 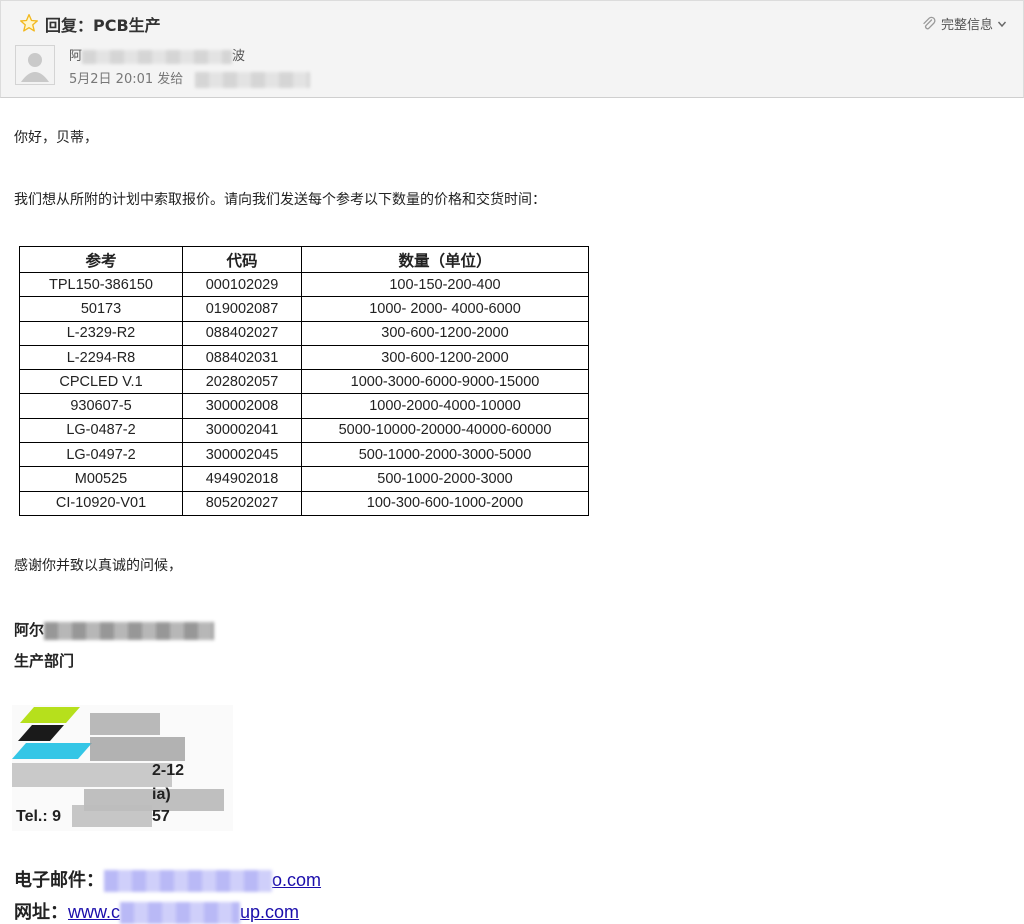 What do you see at coordinates (239, 56) in the screenshot?
I see `sender-suffix: 波` at bounding box center [239, 56].